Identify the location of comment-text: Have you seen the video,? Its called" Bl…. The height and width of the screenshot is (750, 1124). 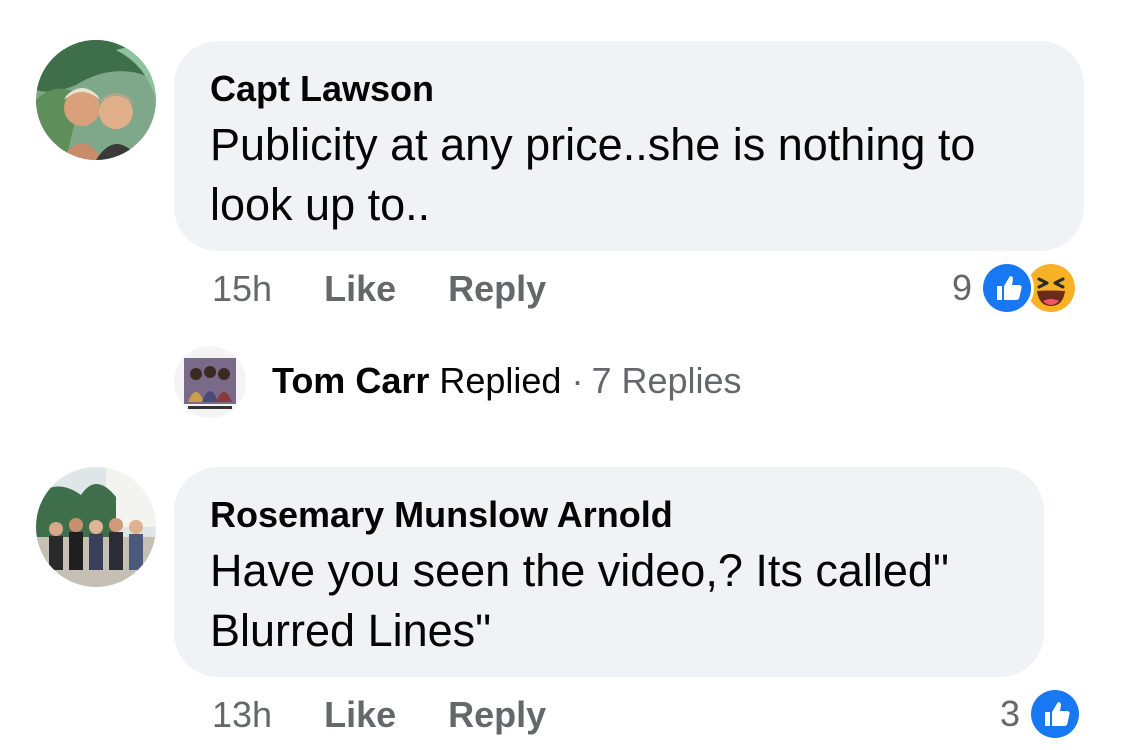
(579, 600).